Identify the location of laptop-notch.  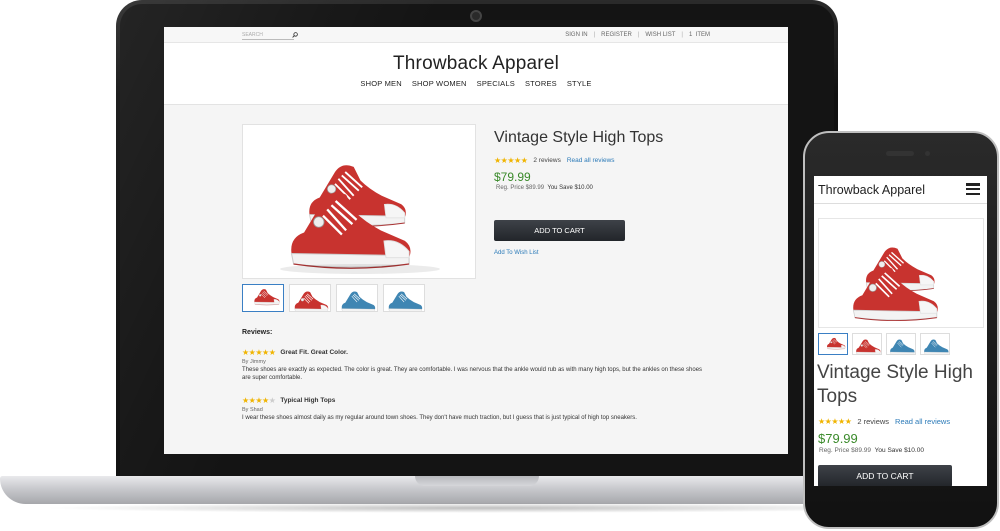
(477, 481).